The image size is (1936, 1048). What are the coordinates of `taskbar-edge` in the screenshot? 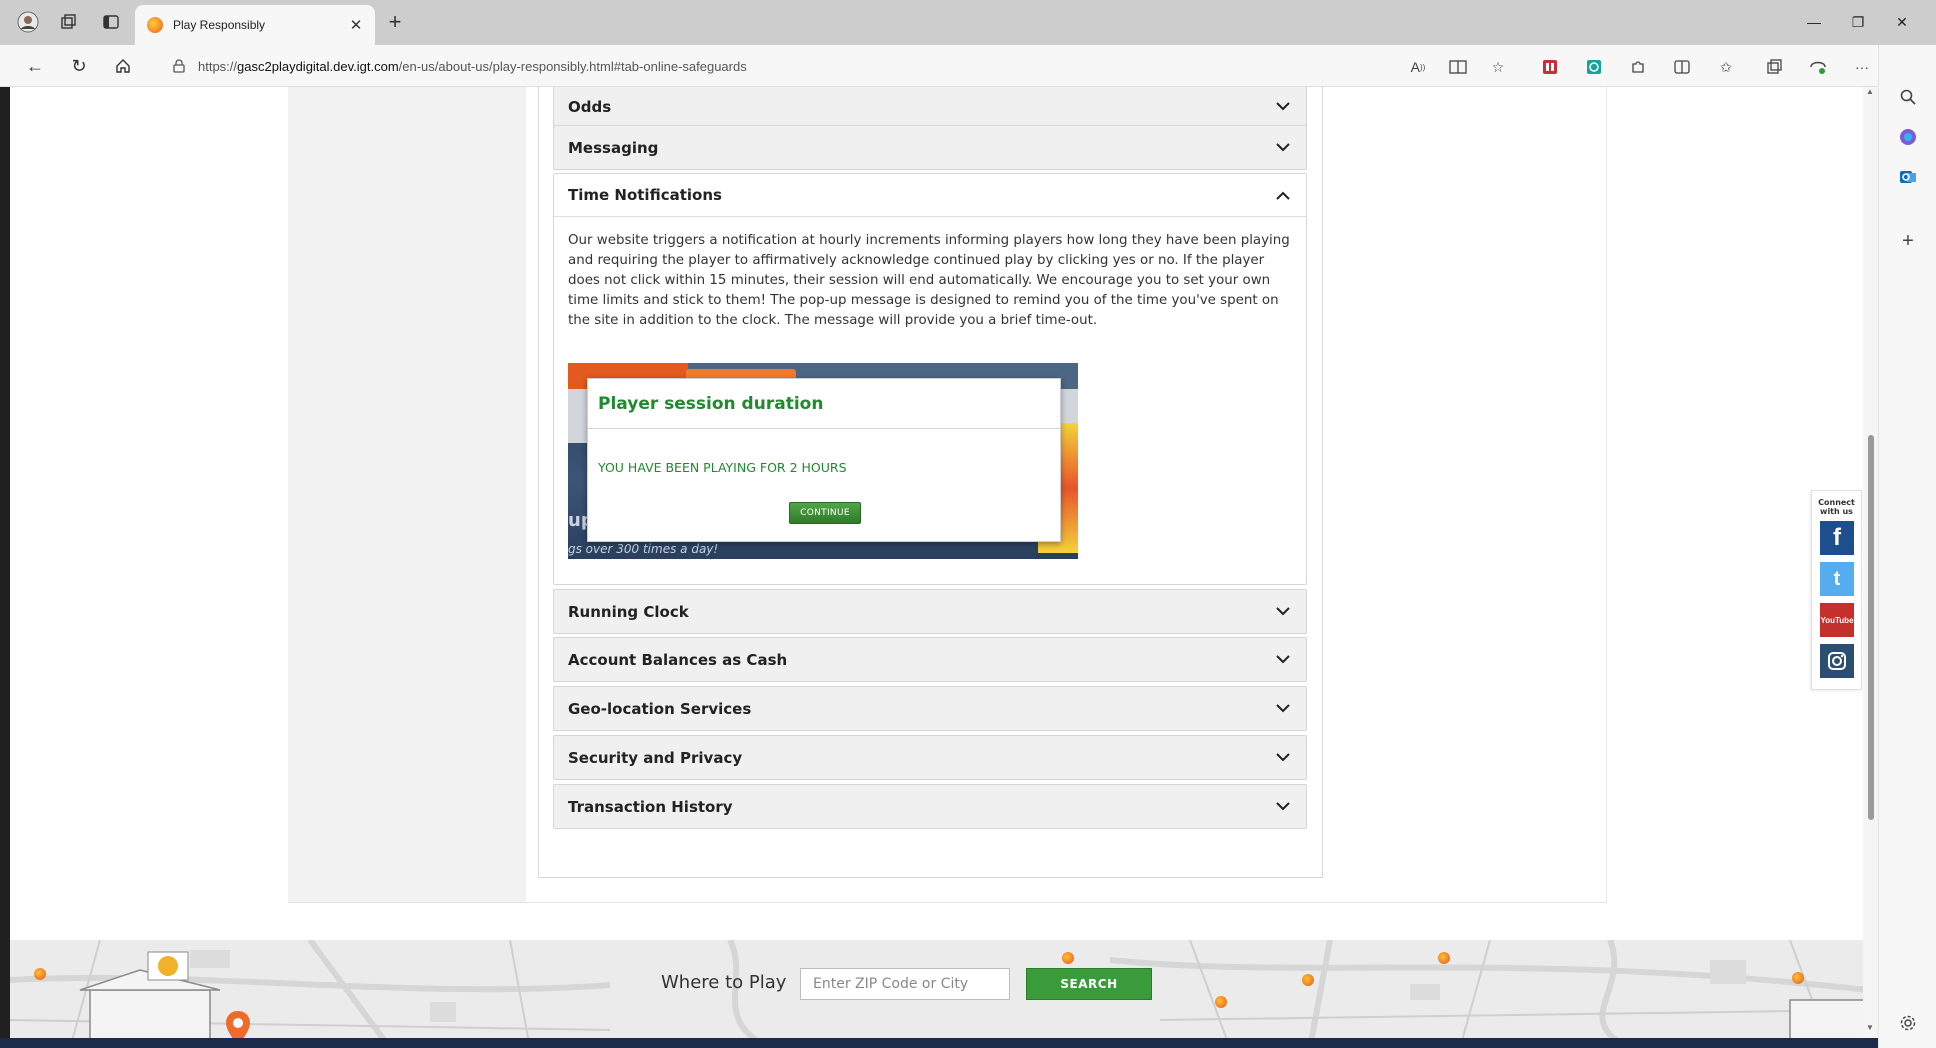 It's located at (939, 1043).